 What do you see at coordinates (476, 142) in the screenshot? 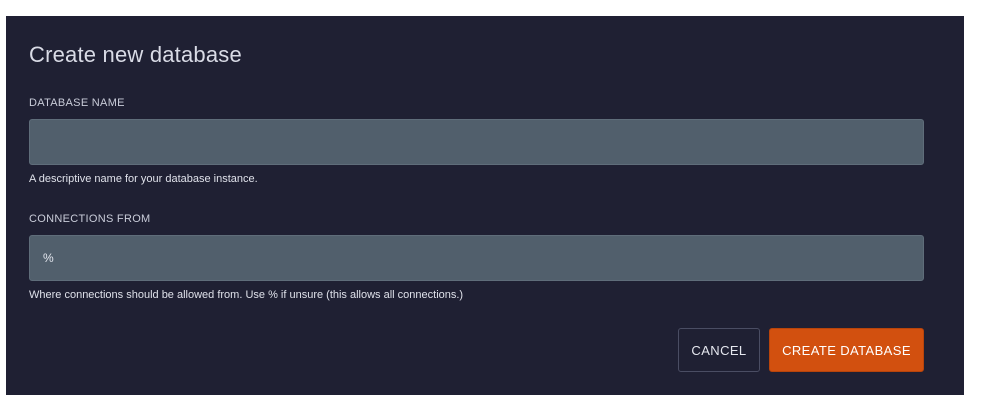
I see `database-name-input` at bounding box center [476, 142].